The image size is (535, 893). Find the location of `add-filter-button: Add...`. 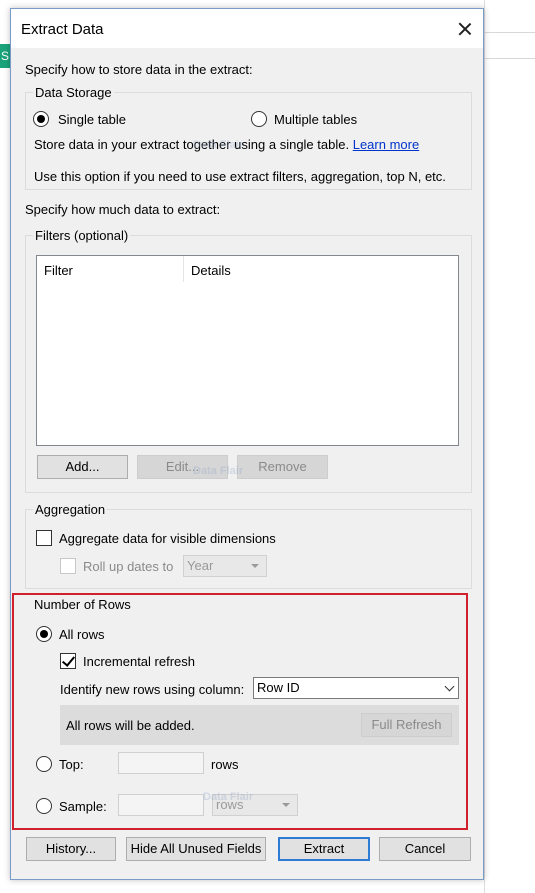

add-filter-button: Add... is located at coordinates (82, 467).